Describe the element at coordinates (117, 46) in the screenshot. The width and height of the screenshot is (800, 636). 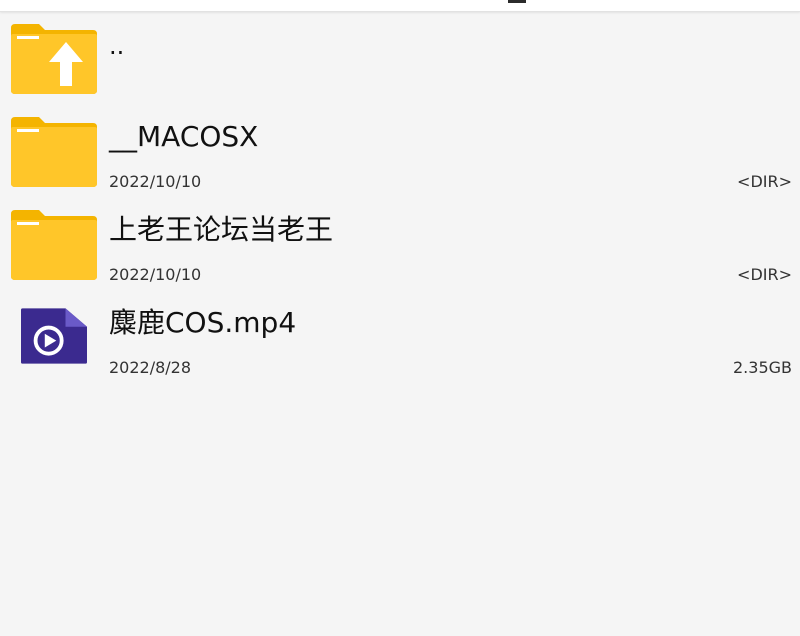
I see `file-name: ..` at that location.